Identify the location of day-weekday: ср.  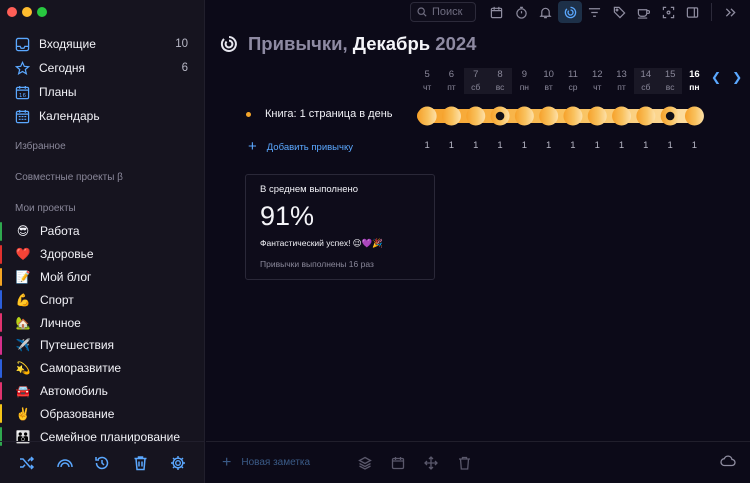
(573, 87).